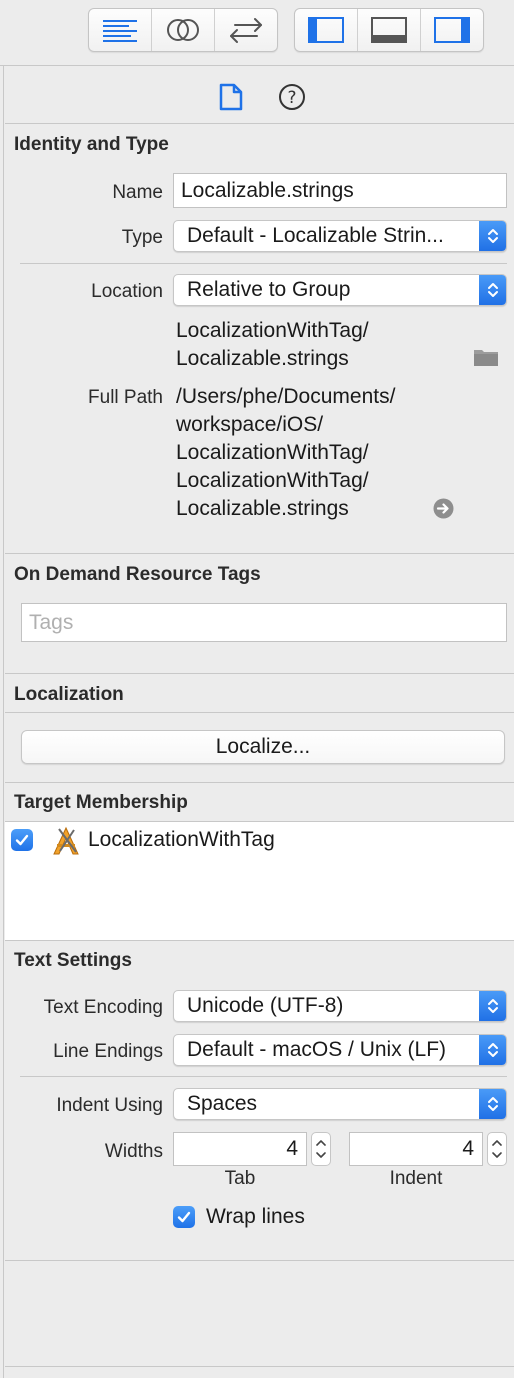  I want to click on line-endings-value: Default - macOS / Unix (LF), so click(317, 1049).